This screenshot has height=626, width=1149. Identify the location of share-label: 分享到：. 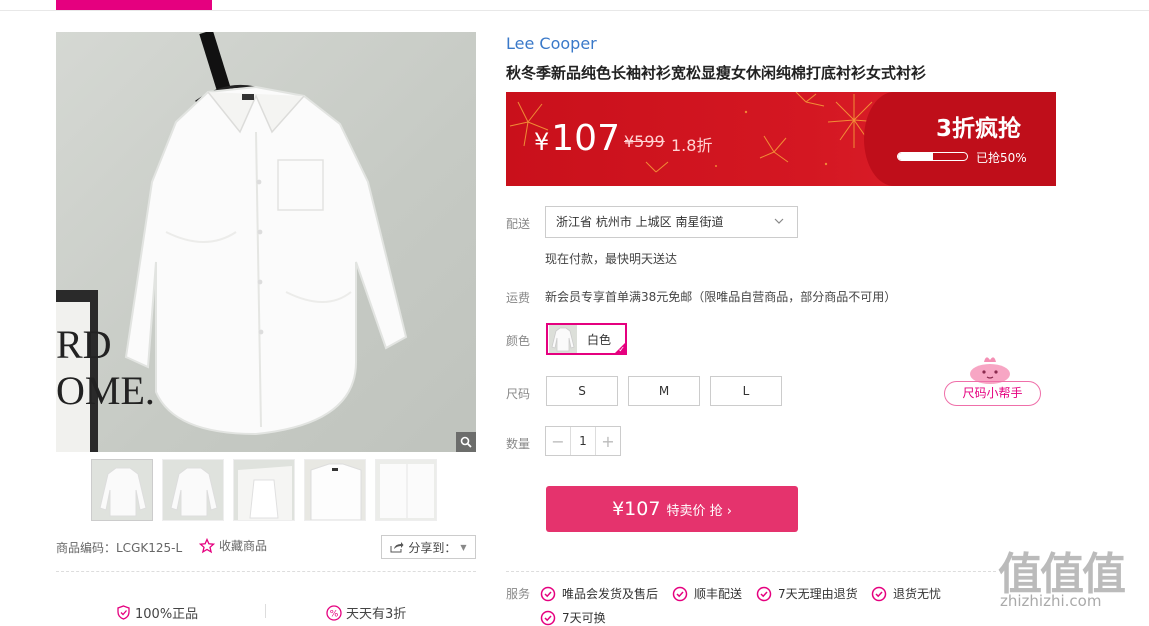
(432, 547).